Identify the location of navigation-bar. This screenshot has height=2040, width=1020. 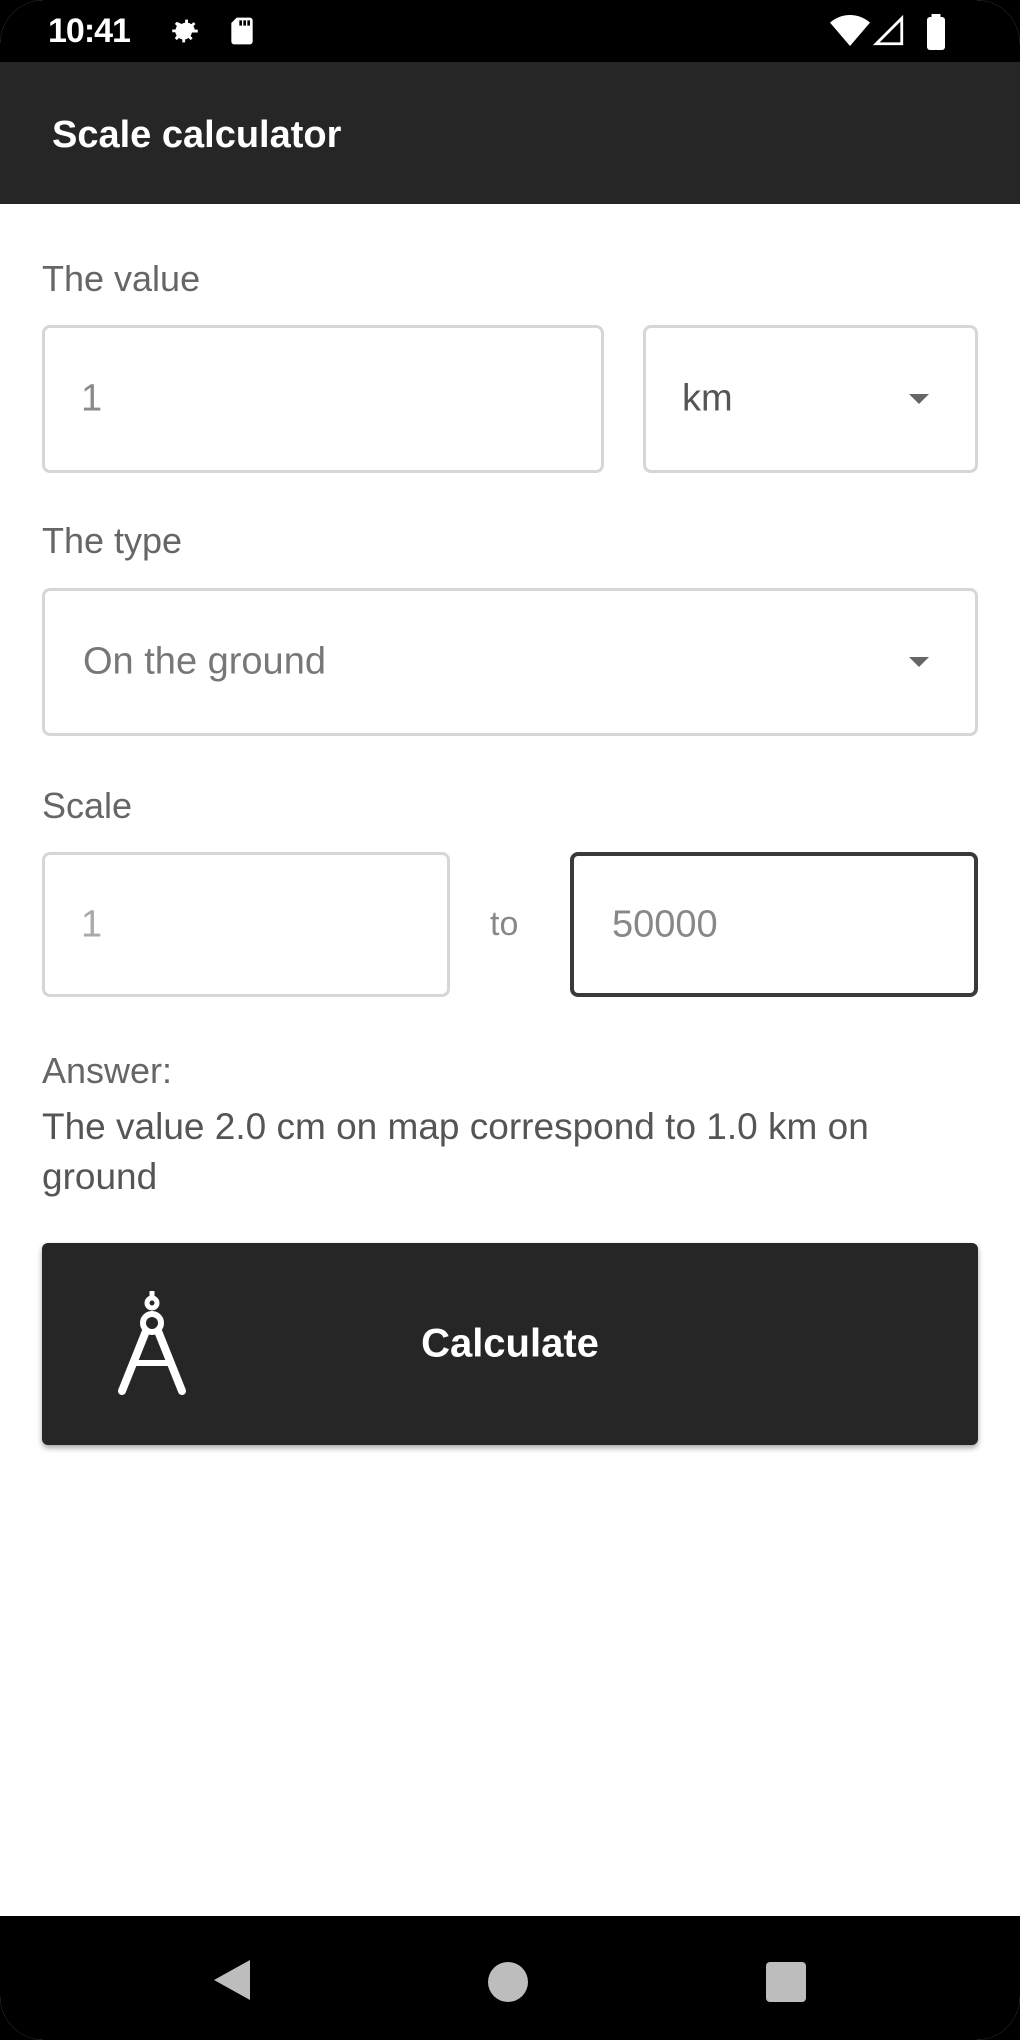
(510, 1978).